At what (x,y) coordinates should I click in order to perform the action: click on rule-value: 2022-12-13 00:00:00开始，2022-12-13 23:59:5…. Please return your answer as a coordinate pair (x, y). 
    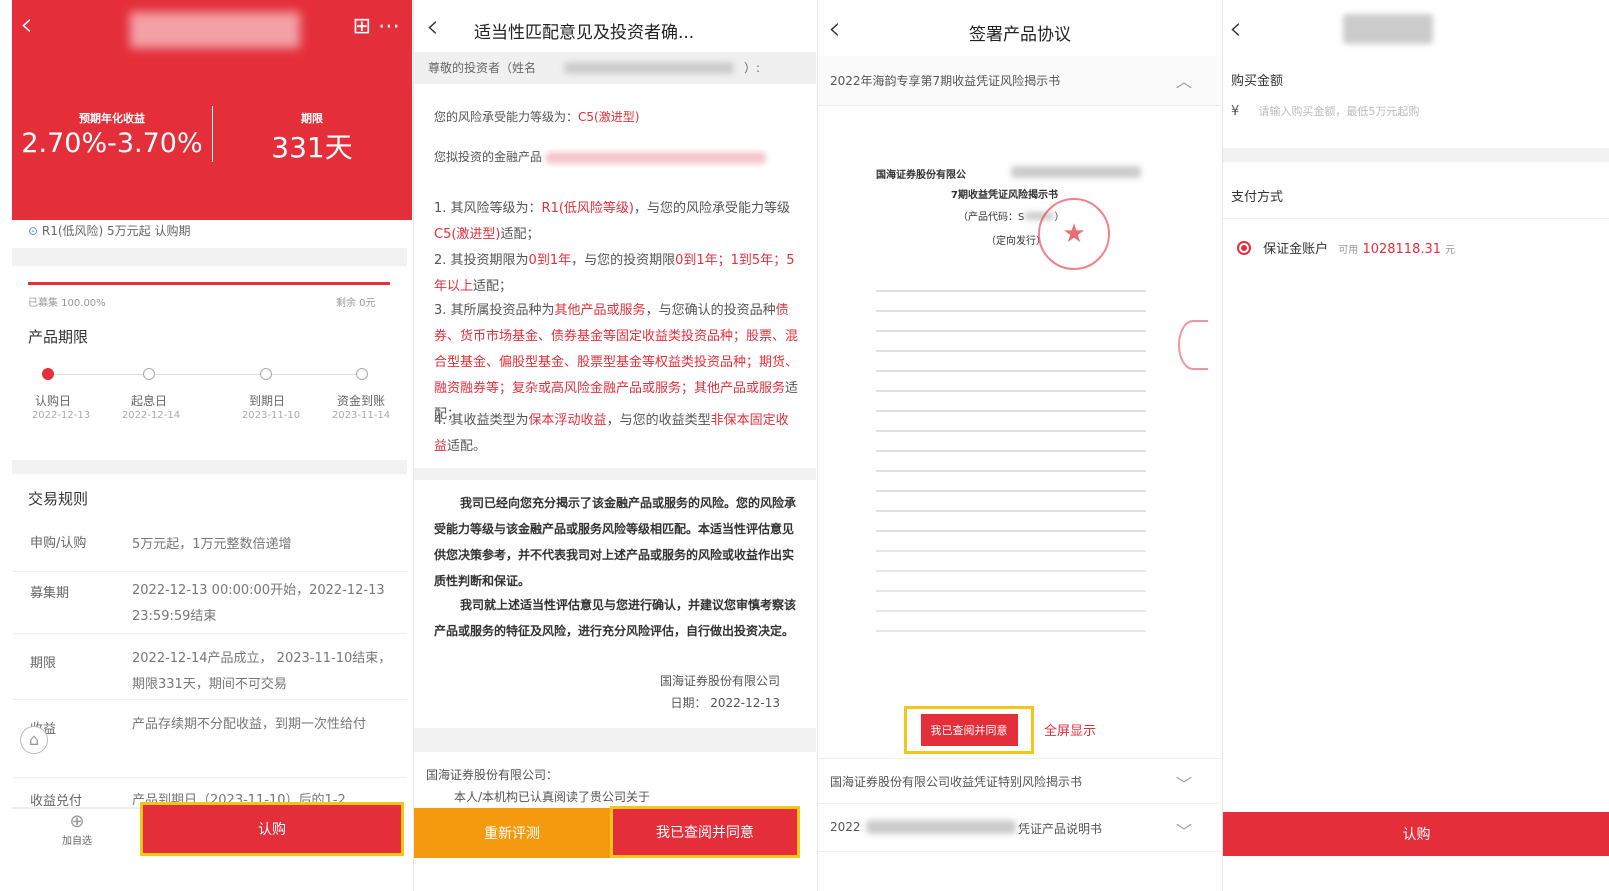
    Looking at the image, I should click on (258, 603).